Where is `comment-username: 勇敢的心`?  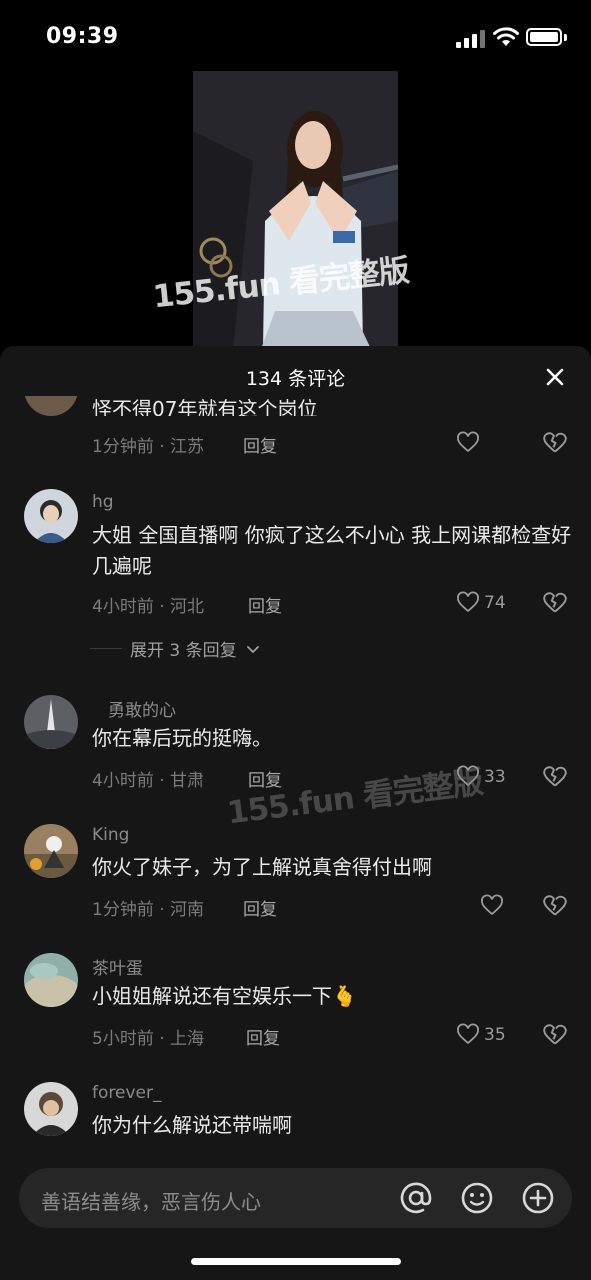 comment-username: 勇敢的心 is located at coordinates (142, 708).